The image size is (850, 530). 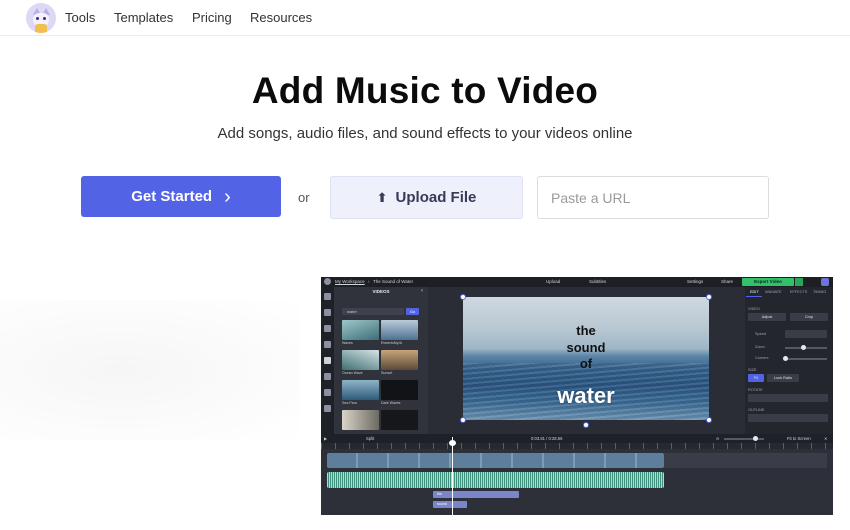 I want to click on video-thumb-caption: Waves, so click(x=347, y=343).